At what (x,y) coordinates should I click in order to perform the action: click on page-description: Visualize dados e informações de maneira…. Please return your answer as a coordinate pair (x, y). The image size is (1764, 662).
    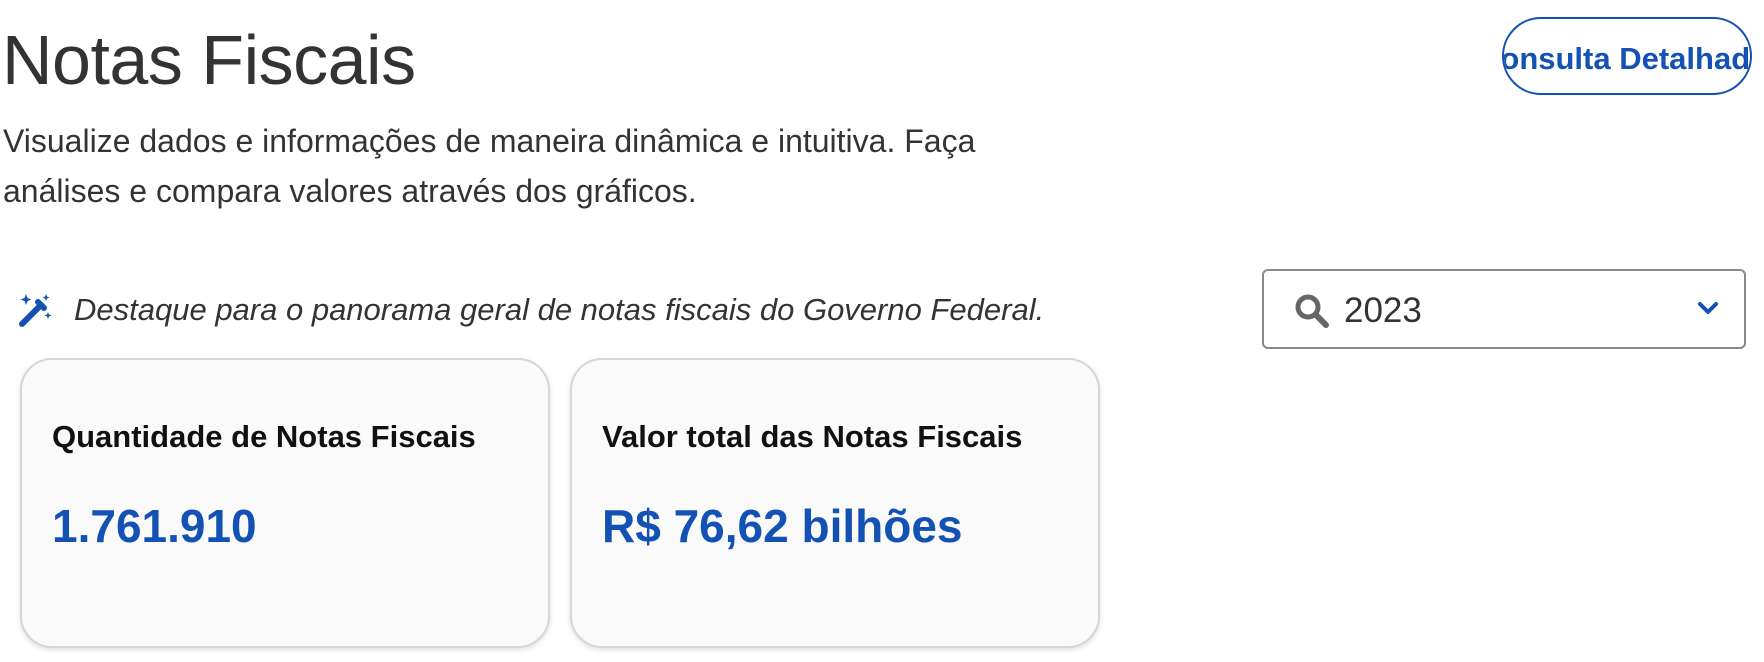
    Looking at the image, I should click on (489, 166).